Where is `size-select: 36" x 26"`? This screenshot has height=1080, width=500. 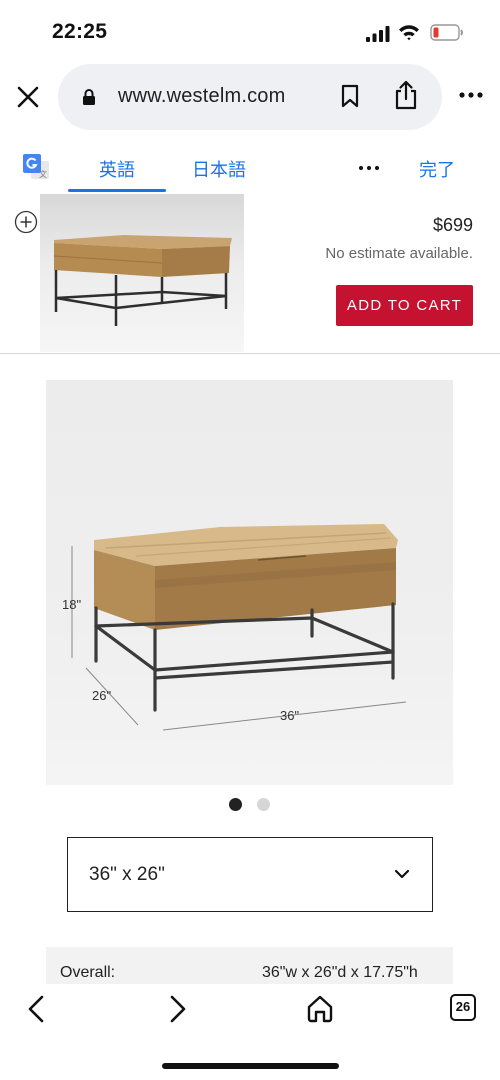
size-select: 36" x 26" is located at coordinates (250, 874).